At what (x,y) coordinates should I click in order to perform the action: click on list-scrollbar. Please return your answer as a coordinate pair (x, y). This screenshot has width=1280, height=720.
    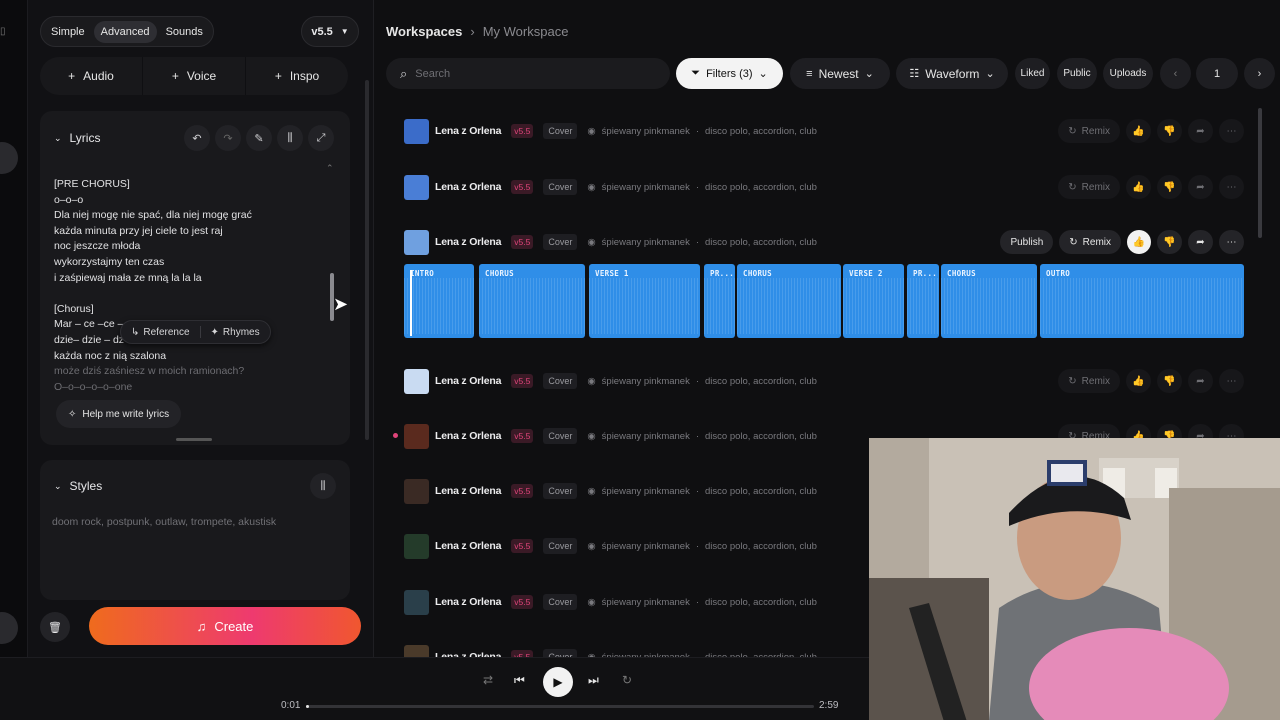
    Looking at the image, I should click on (1260, 173).